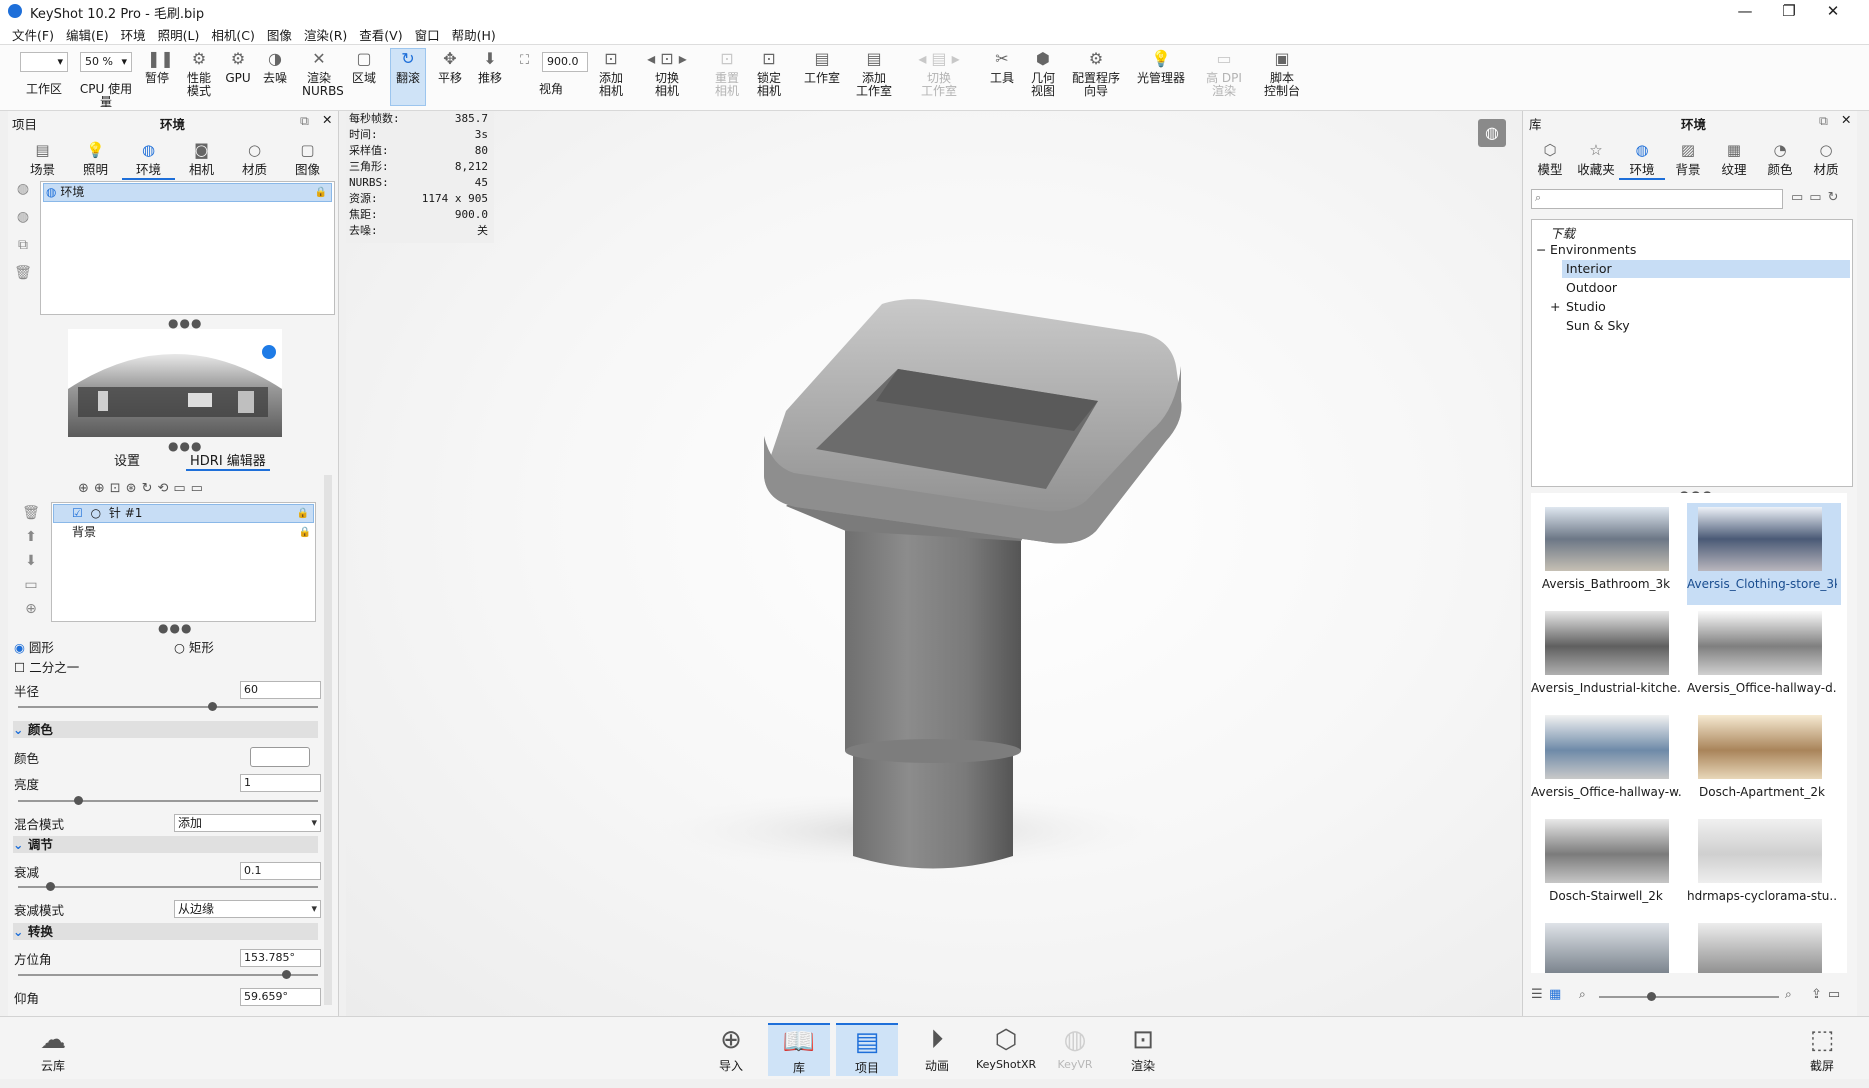 This screenshot has width=1869, height=1088. What do you see at coordinates (937, 1048) in the screenshot?
I see `animation-button: ⏵ 动画` at bounding box center [937, 1048].